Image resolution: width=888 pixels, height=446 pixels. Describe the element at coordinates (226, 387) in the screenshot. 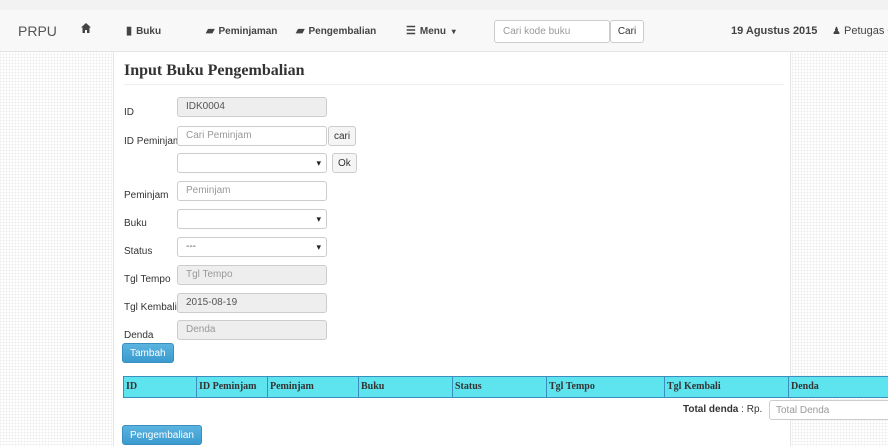

I see `table-header-cell: ID Peminjam` at that location.